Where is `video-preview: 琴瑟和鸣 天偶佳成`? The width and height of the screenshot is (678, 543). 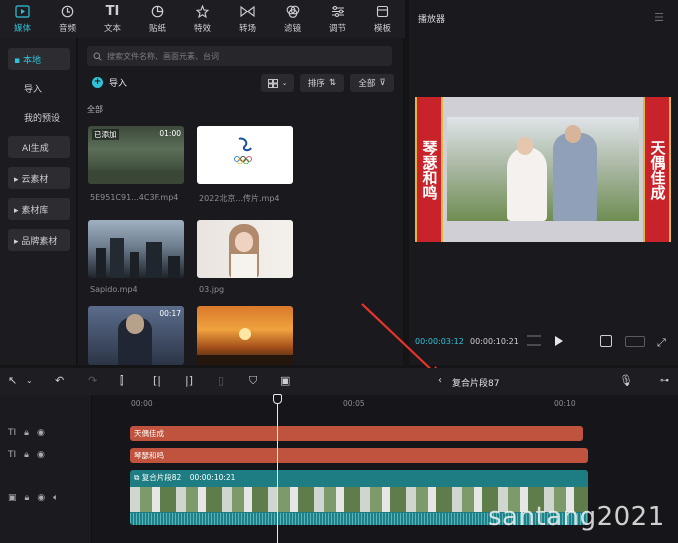
video-preview: 琴瑟和鸣 天偶佳成 is located at coordinates (543, 169).